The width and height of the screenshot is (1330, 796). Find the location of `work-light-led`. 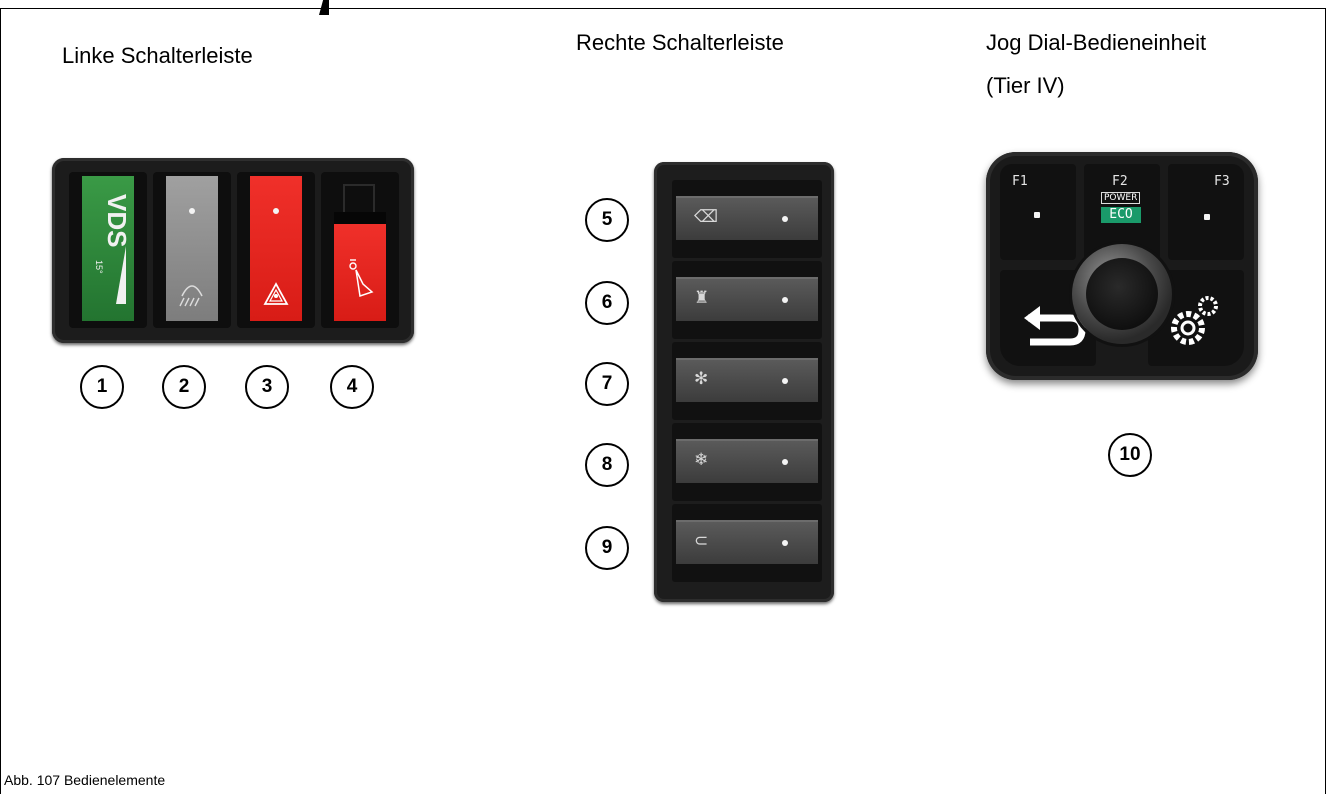

work-light-led is located at coordinates (192, 211).